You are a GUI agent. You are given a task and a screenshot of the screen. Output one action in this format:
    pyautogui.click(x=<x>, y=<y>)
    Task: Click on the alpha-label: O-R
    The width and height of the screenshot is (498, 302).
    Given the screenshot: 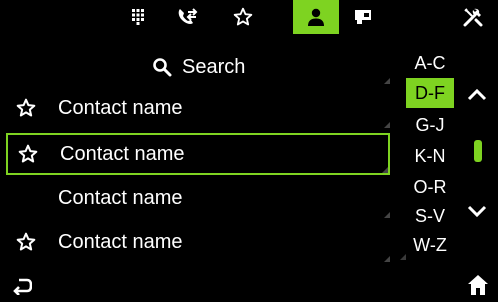 What is the action you would take?
    pyautogui.click(x=430, y=186)
    